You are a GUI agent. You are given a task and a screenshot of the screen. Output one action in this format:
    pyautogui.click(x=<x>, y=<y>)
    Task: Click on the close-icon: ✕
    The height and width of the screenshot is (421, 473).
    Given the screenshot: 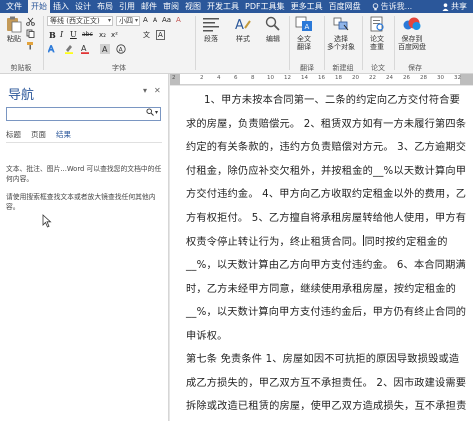 What is the action you would take?
    pyautogui.click(x=157, y=90)
    